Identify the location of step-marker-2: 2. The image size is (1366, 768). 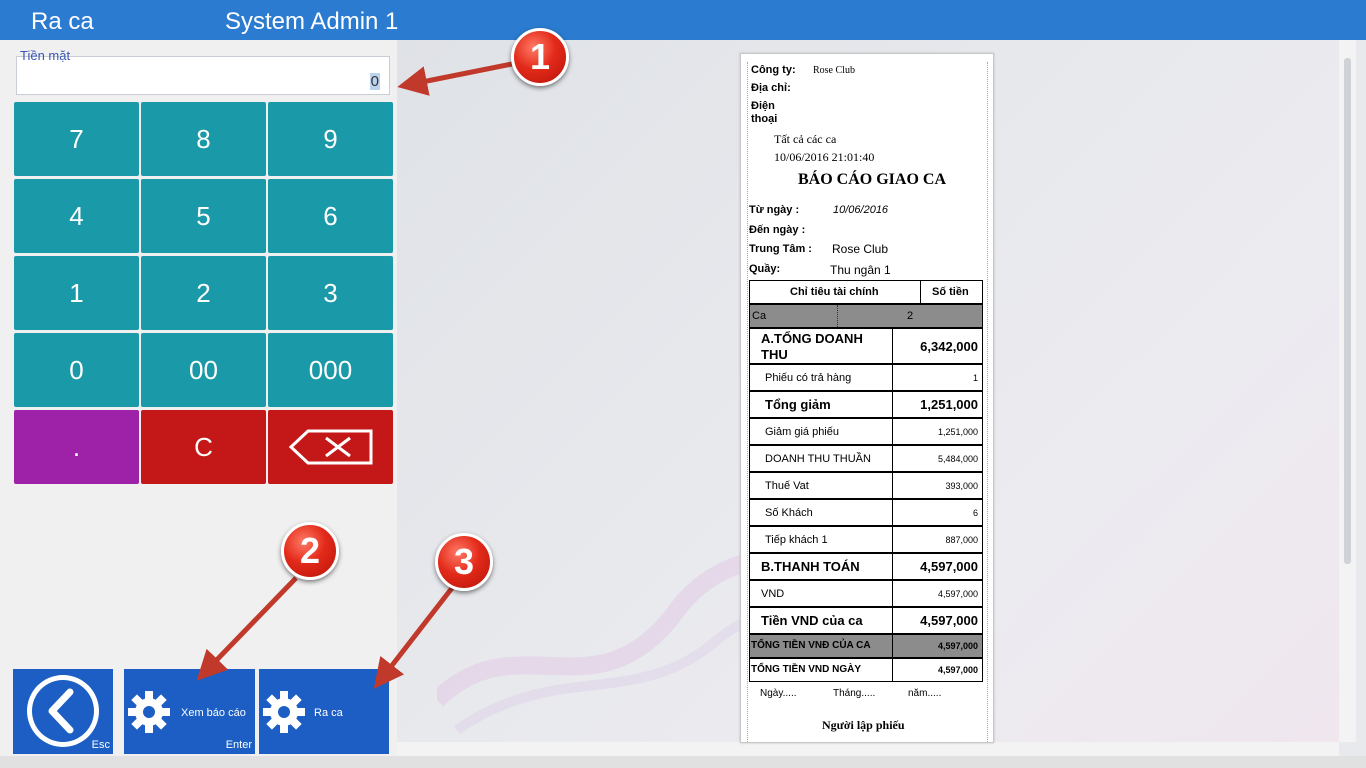
(310, 551).